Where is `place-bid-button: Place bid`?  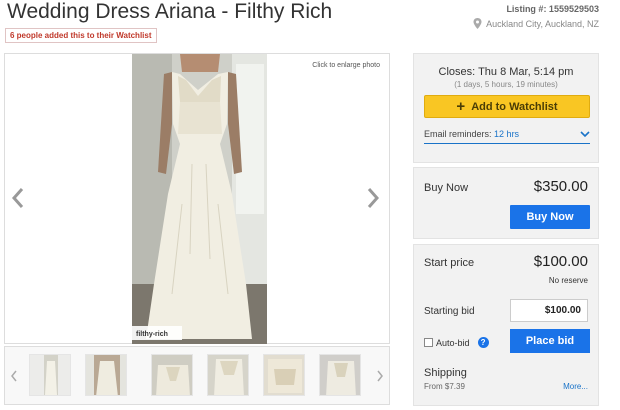 place-bid-button: Place bid is located at coordinates (550, 341).